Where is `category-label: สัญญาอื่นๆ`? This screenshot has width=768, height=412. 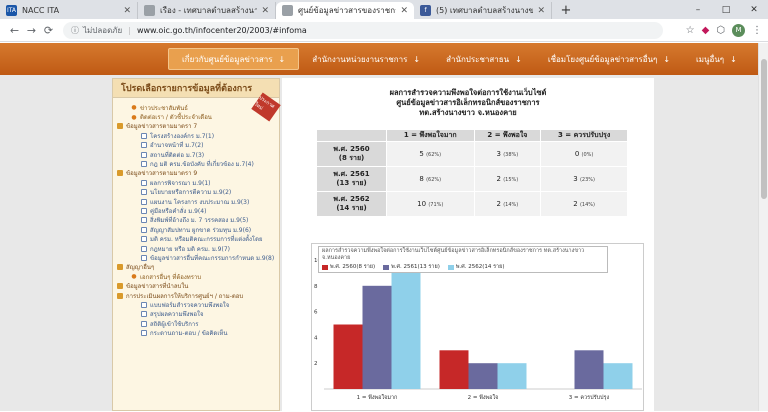 category-label: สัญญาอื่นๆ is located at coordinates (140, 268).